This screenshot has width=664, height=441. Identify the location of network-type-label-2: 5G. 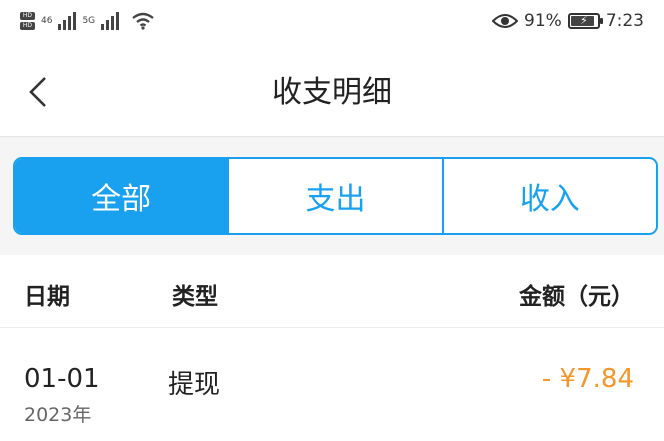
(89, 20).